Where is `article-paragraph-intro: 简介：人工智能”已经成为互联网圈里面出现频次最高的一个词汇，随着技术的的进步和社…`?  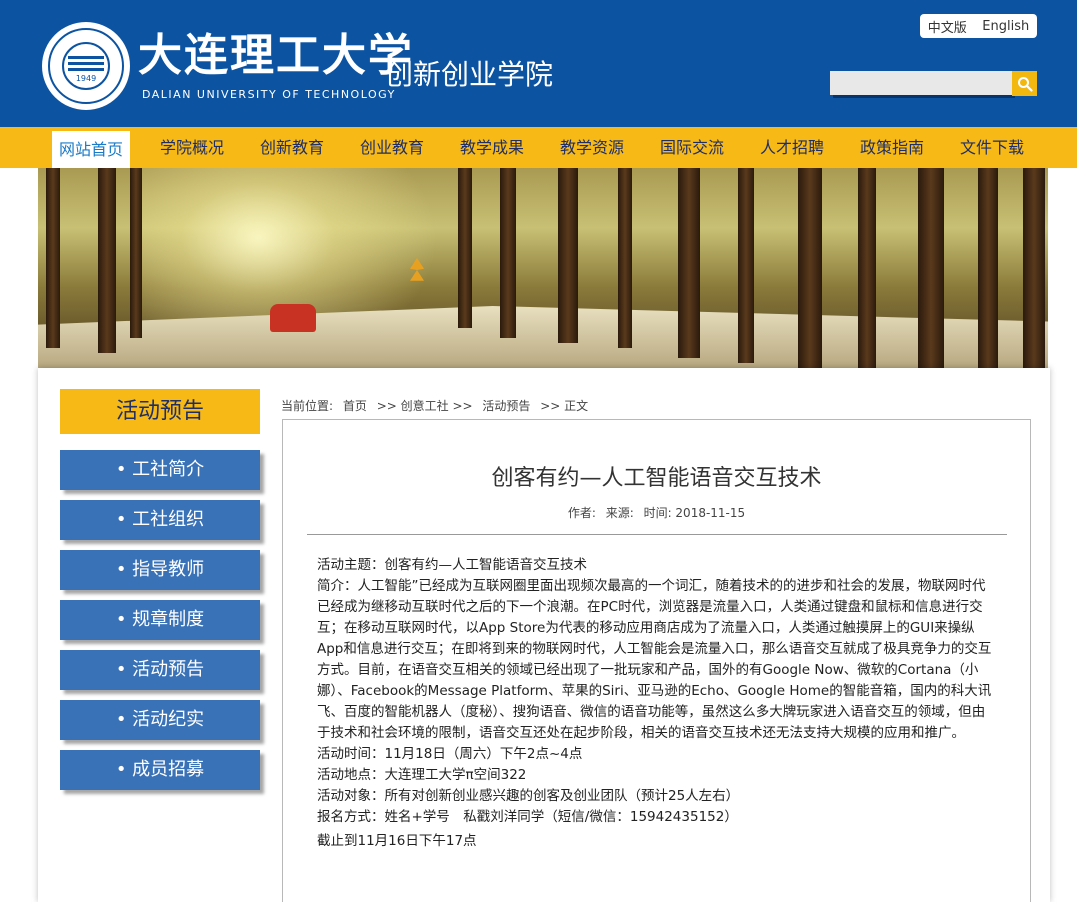 article-paragraph-intro: 简介：人工智能”已经成为互联网圈里面出现频次最高的一个词汇，随着技术的的进步和社… is located at coordinates (654, 659).